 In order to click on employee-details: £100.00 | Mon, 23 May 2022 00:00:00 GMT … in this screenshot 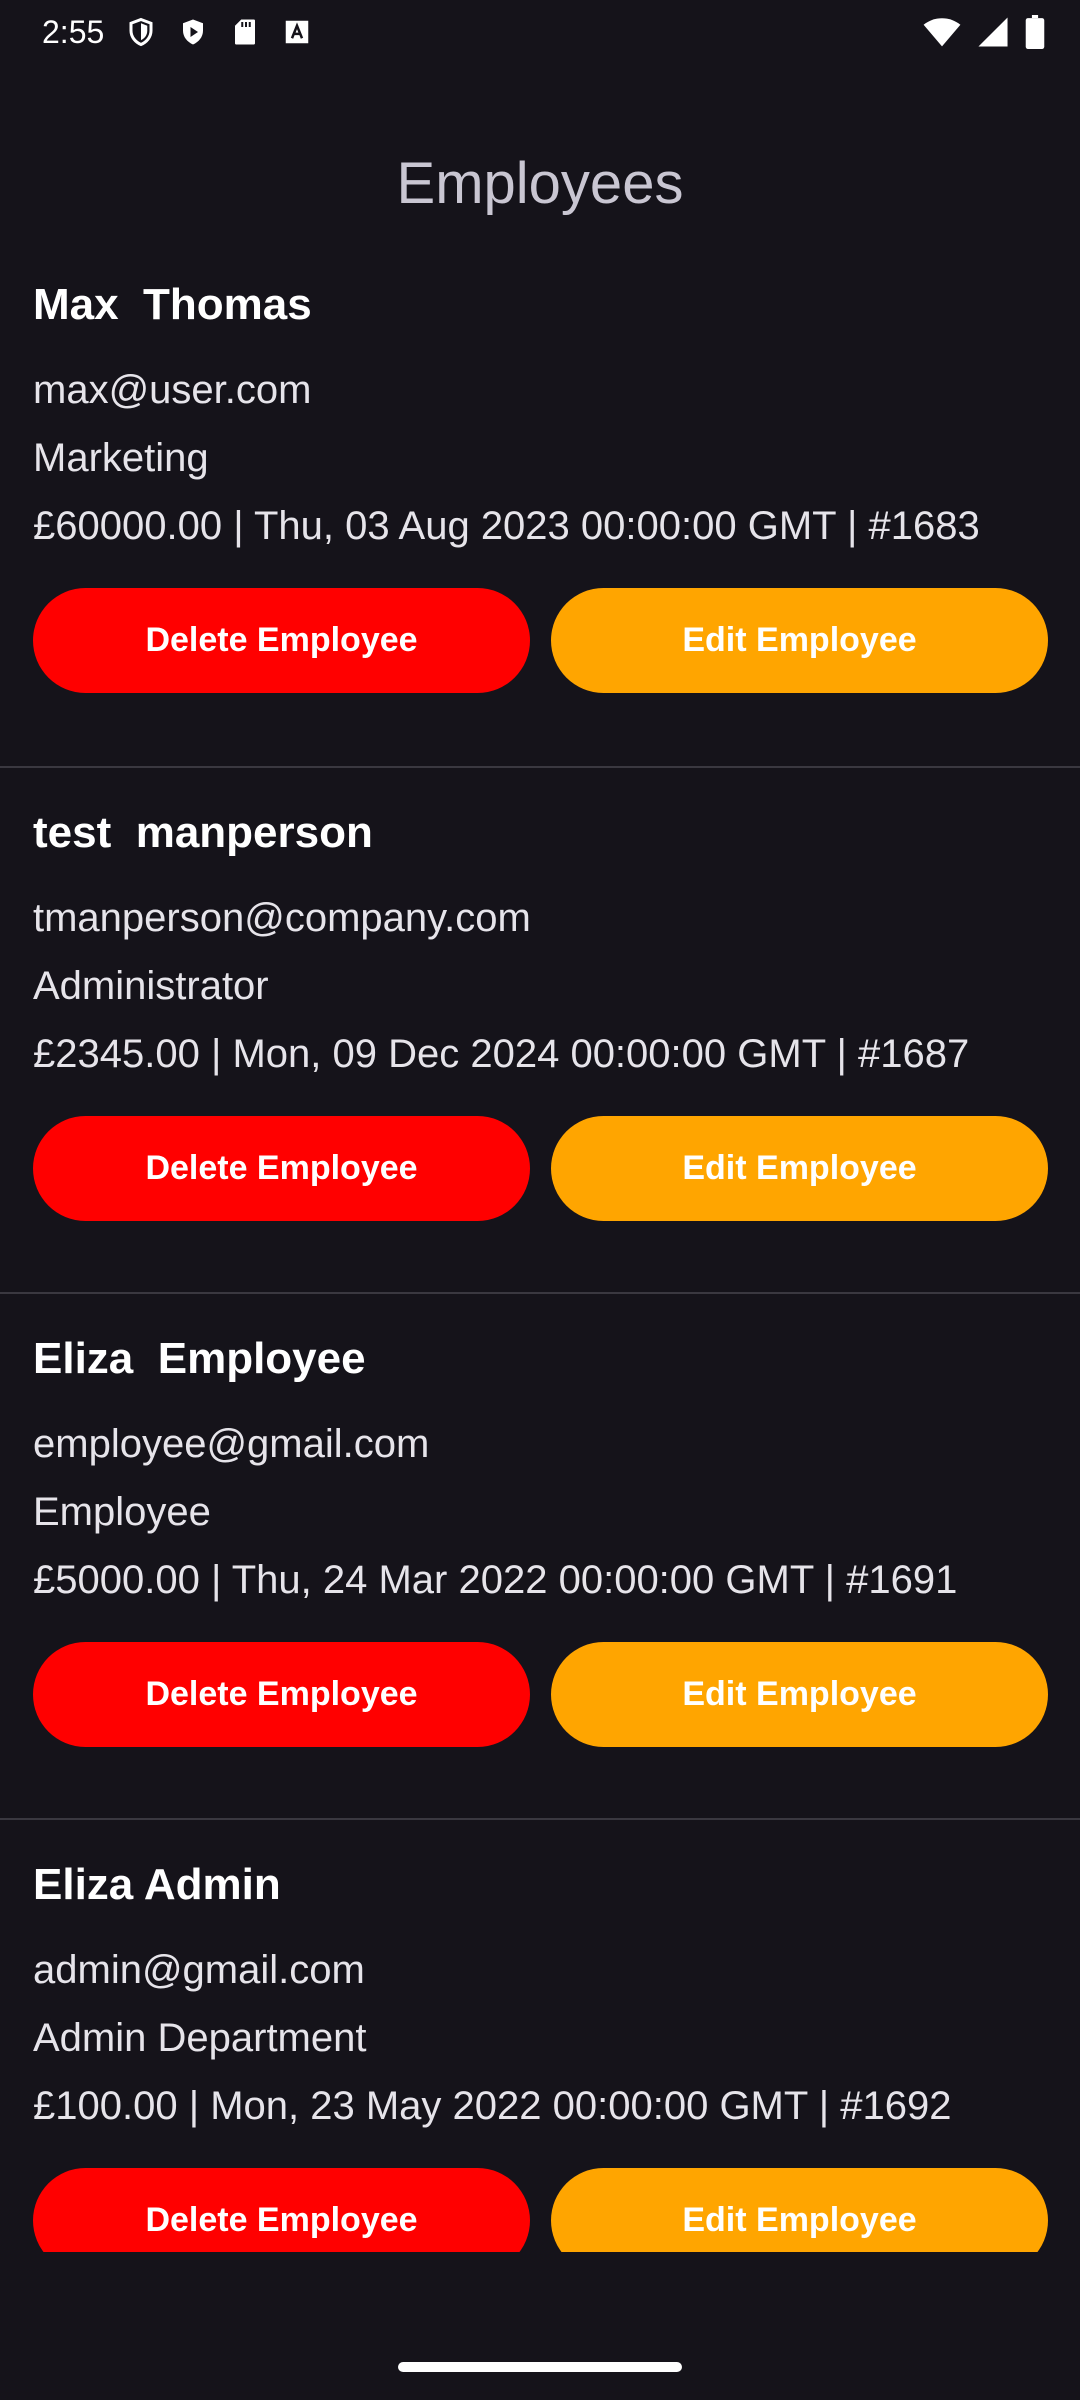, I will do `click(492, 2106)`.